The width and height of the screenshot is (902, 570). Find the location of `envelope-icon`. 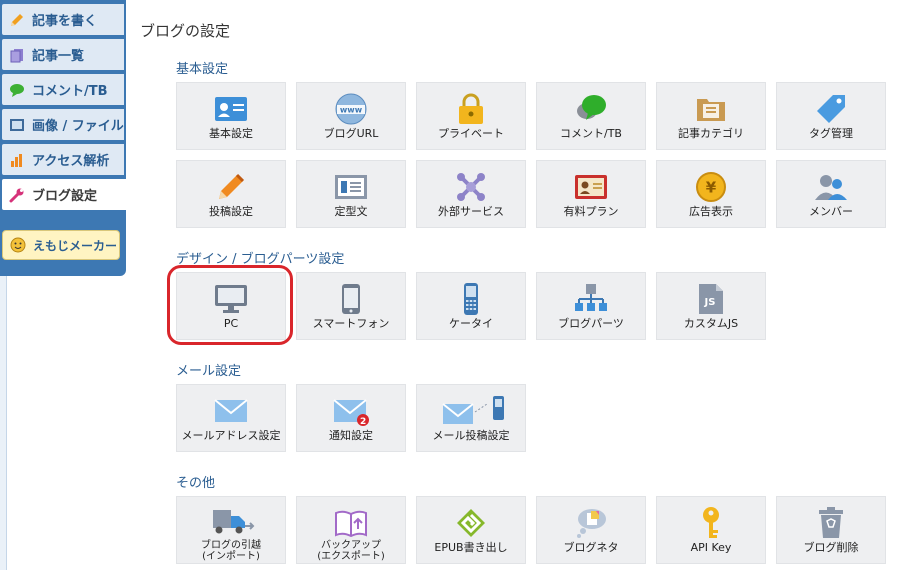

envelope-icon is located at coordinates (231, 411).